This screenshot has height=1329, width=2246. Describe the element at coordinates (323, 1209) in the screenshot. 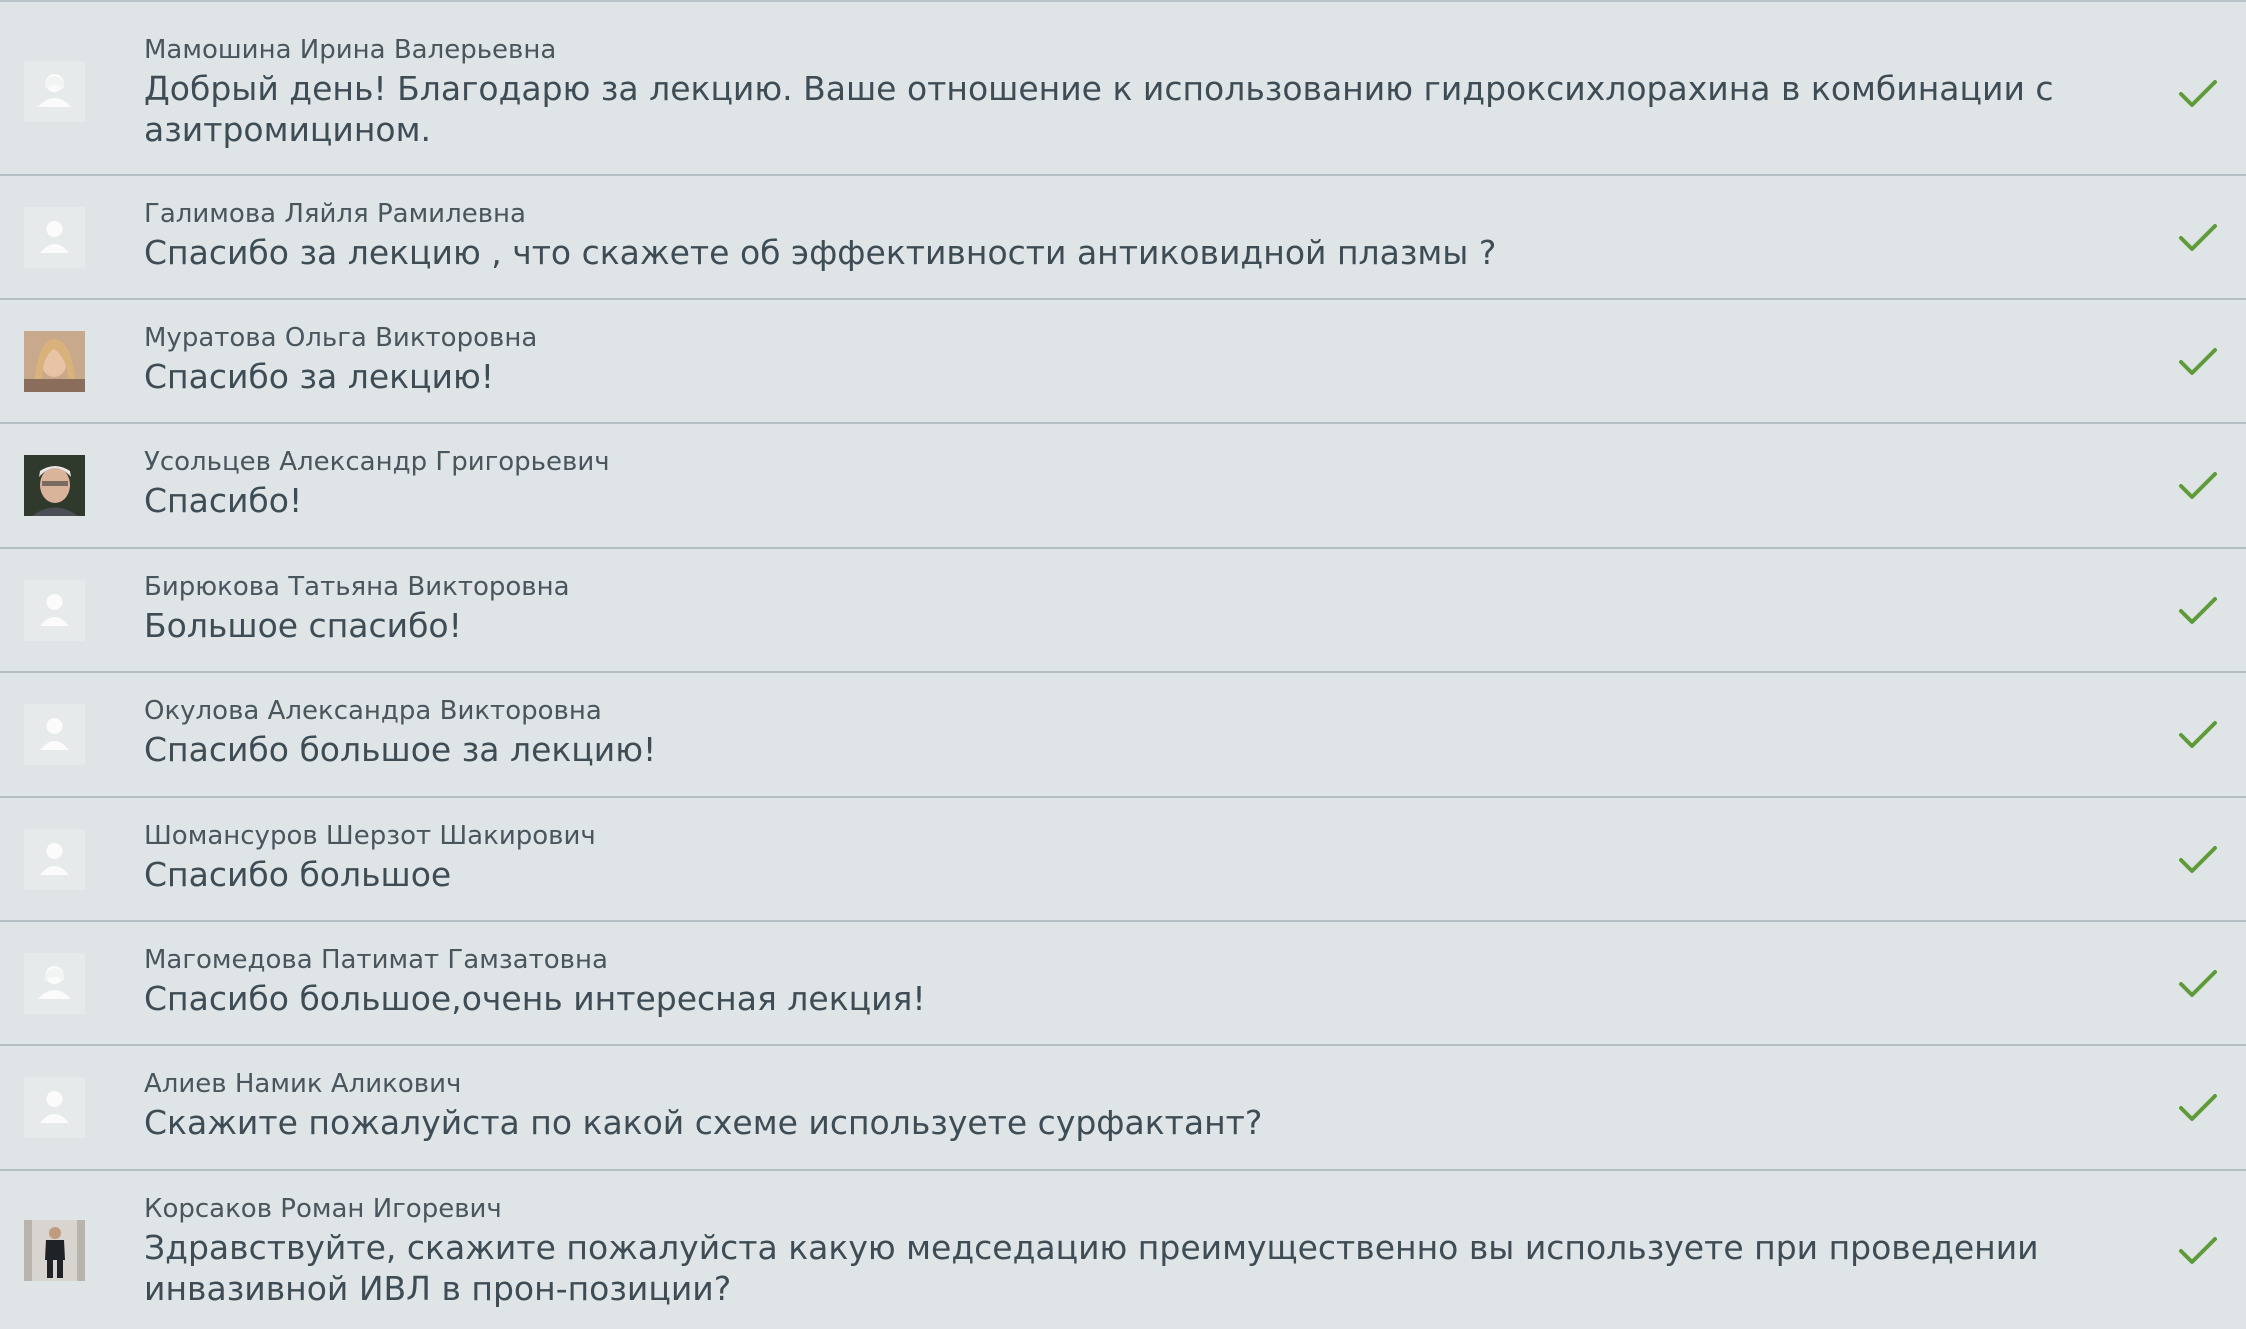

I see `comment-author: Корсаков Роман Игоревич` at that location.